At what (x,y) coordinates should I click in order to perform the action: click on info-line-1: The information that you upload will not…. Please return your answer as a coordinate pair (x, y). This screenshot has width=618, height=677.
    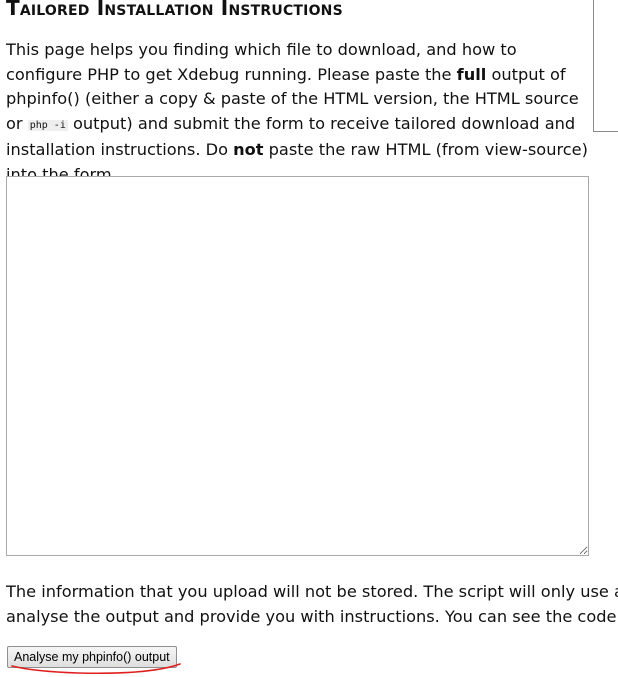
    Looking at the image, I should click on (312, 591).